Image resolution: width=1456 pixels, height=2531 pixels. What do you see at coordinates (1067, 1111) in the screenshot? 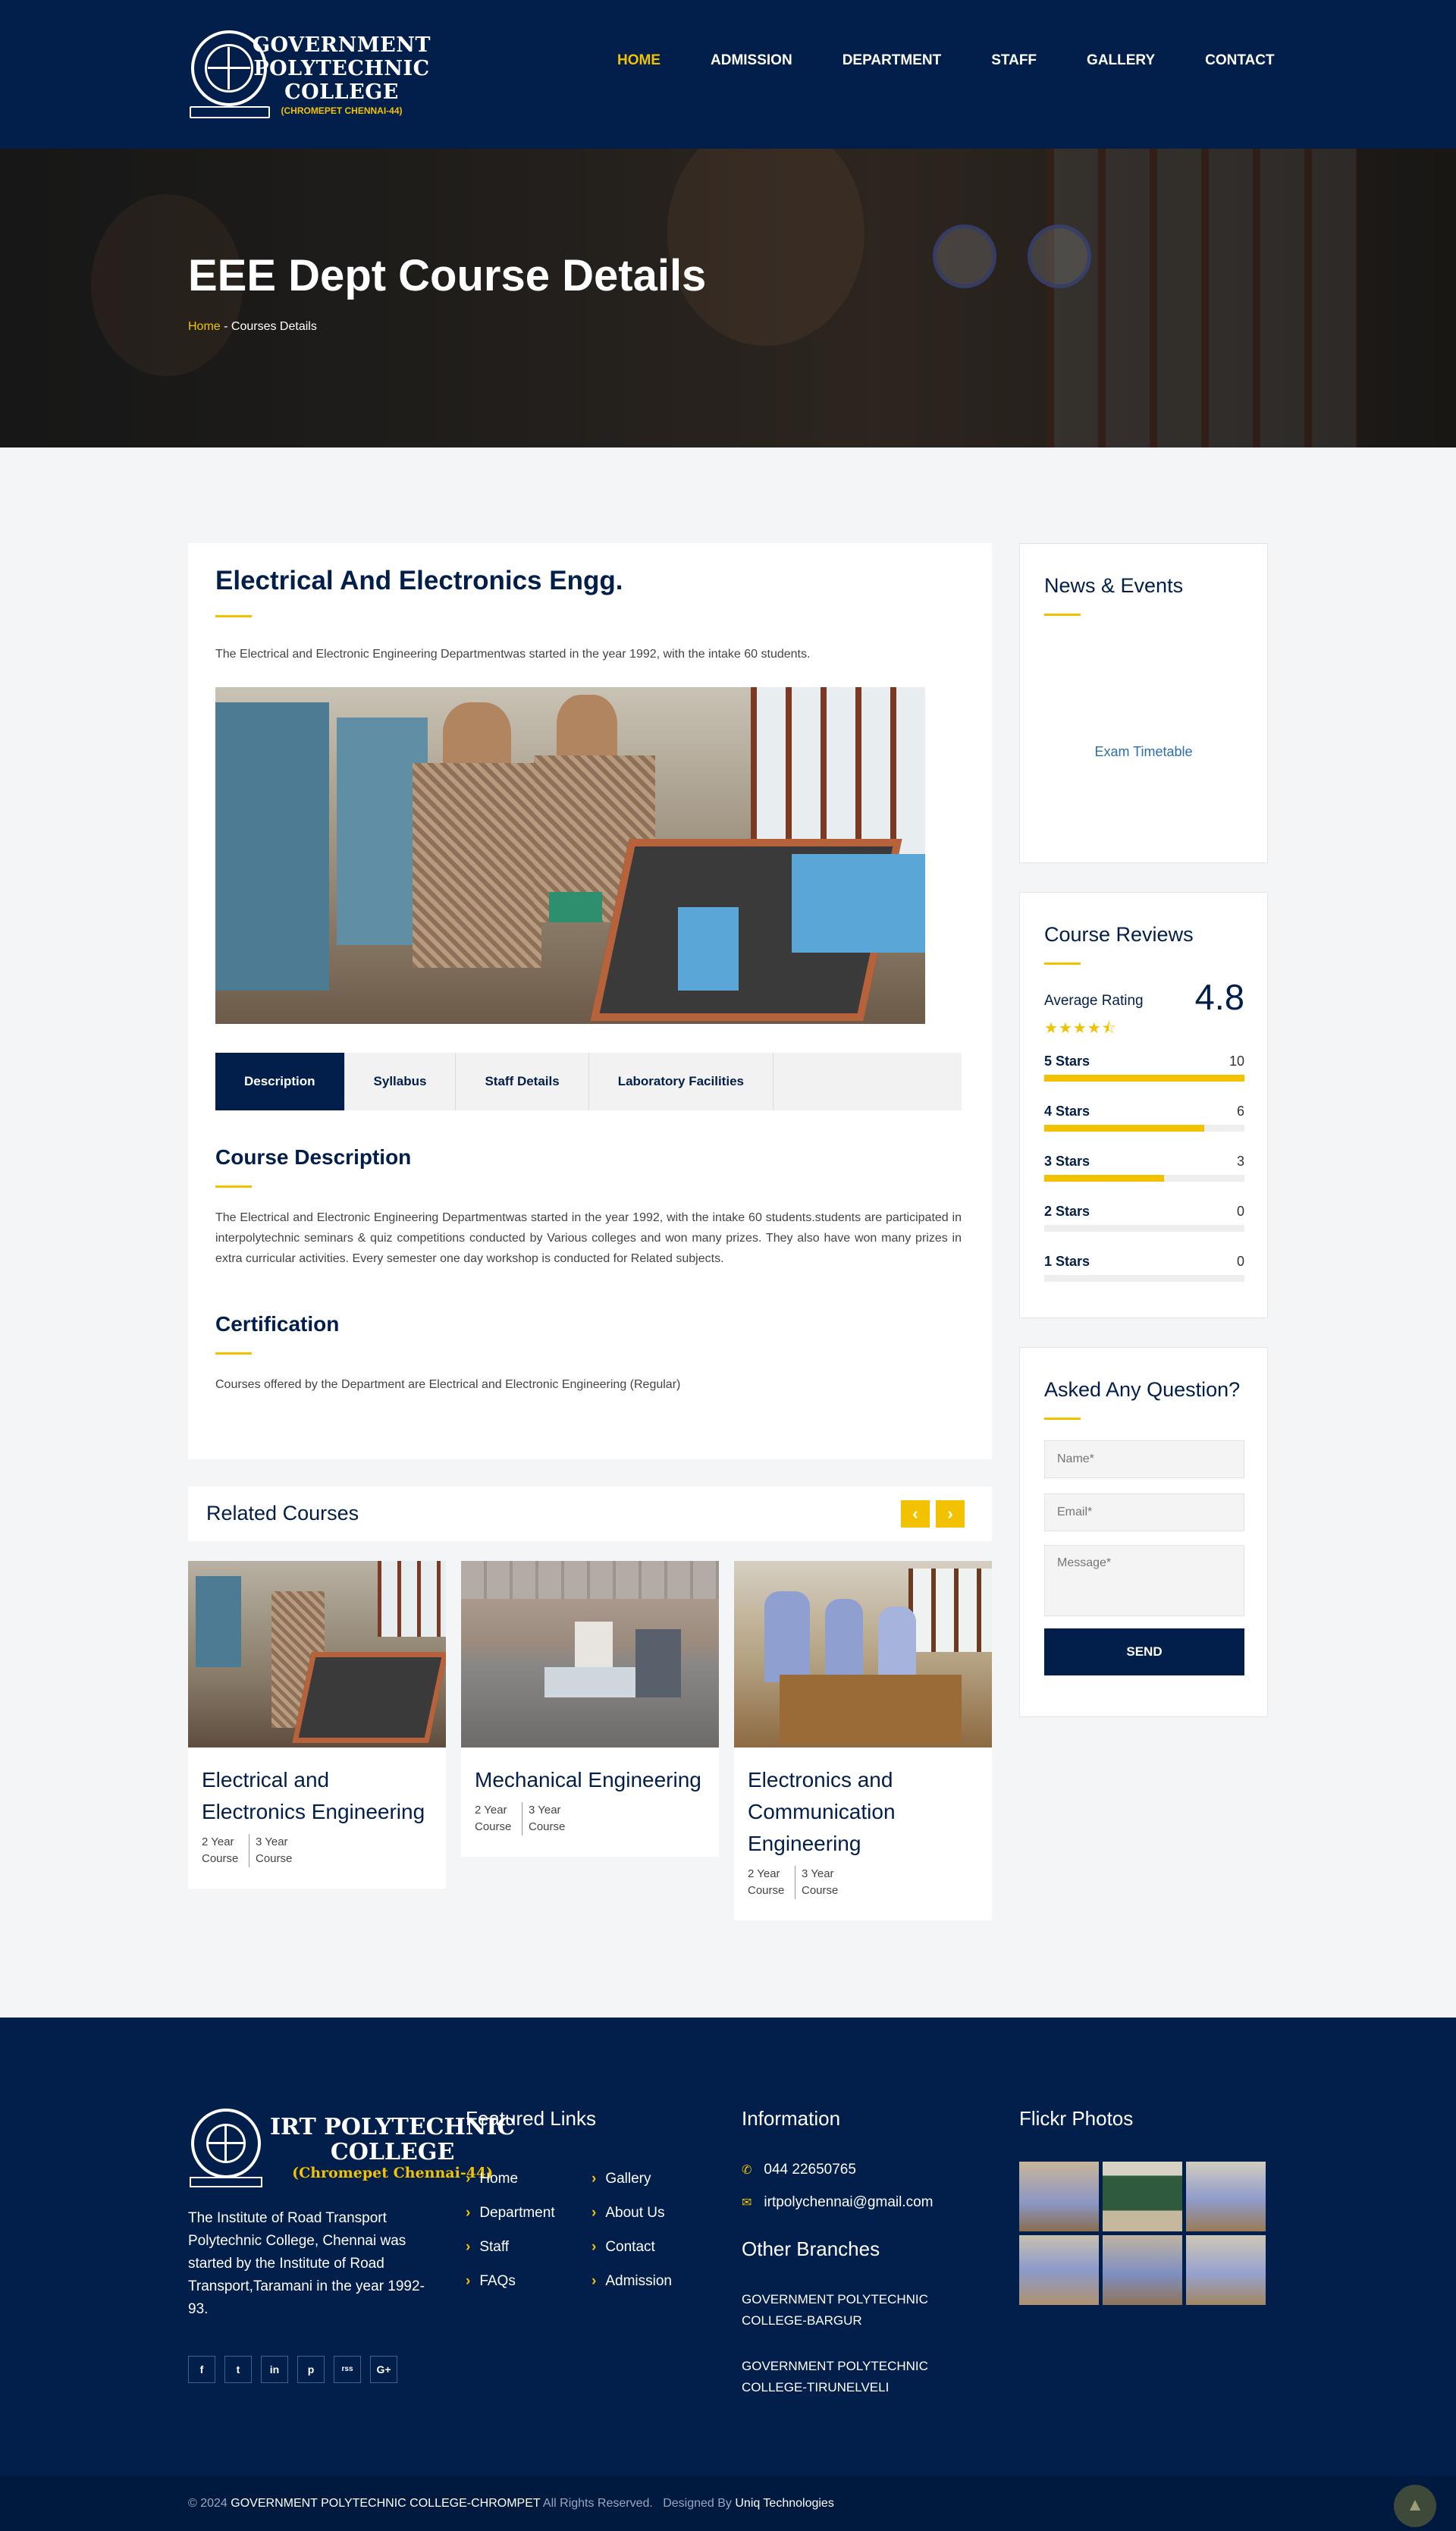
I see `rating-label: 4 Stars` at bounding box center [1067, 1111].